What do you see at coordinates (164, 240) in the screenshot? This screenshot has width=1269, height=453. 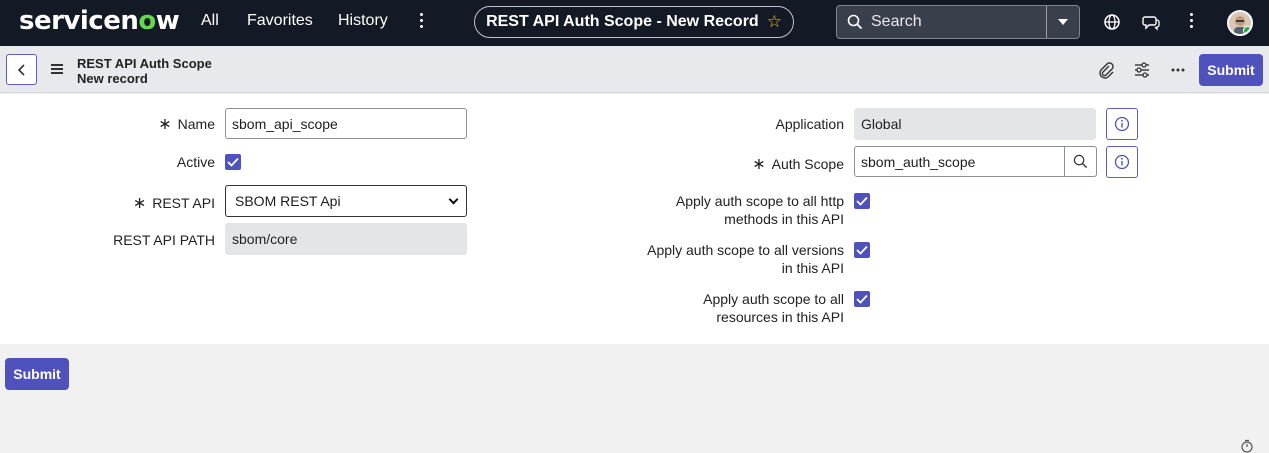 I see `rest-api-path-label: REST API PATH` at bounding box center [164, 240].